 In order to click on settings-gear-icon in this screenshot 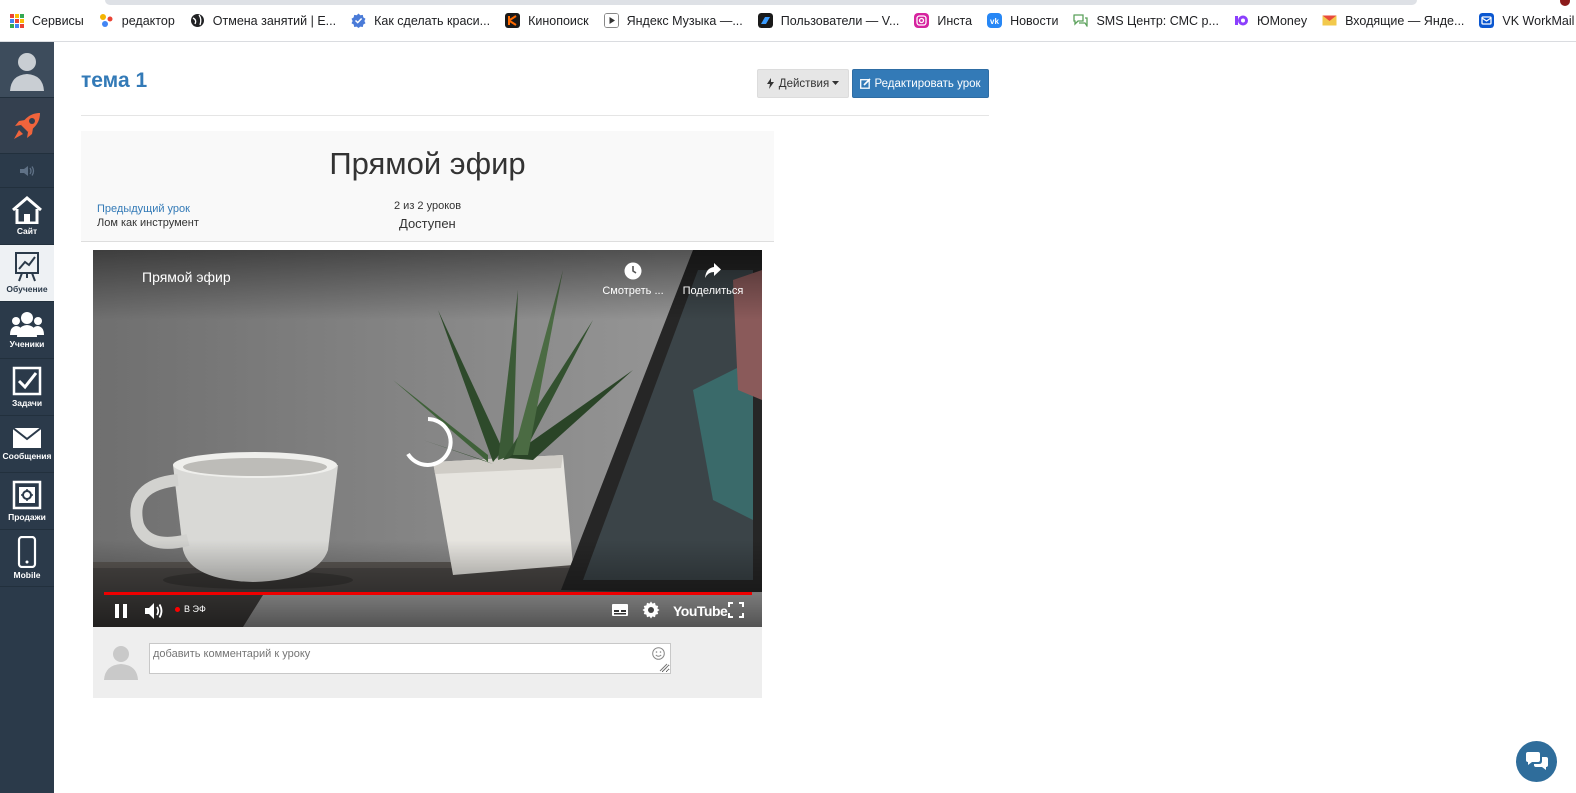, I will do `click(651, 610)`.